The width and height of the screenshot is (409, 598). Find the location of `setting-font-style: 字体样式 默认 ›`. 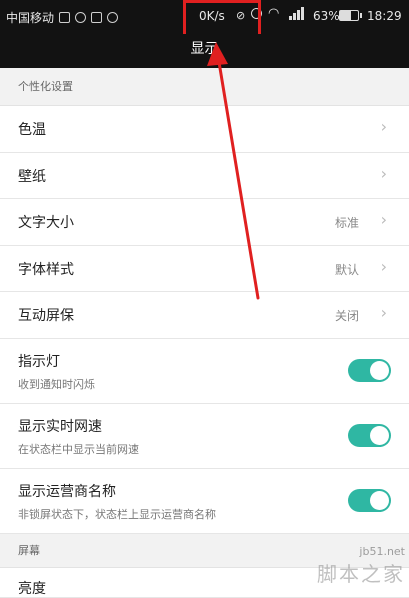

setting-font-style: 字体样式 默认 › is located at coordinates (204, 269).